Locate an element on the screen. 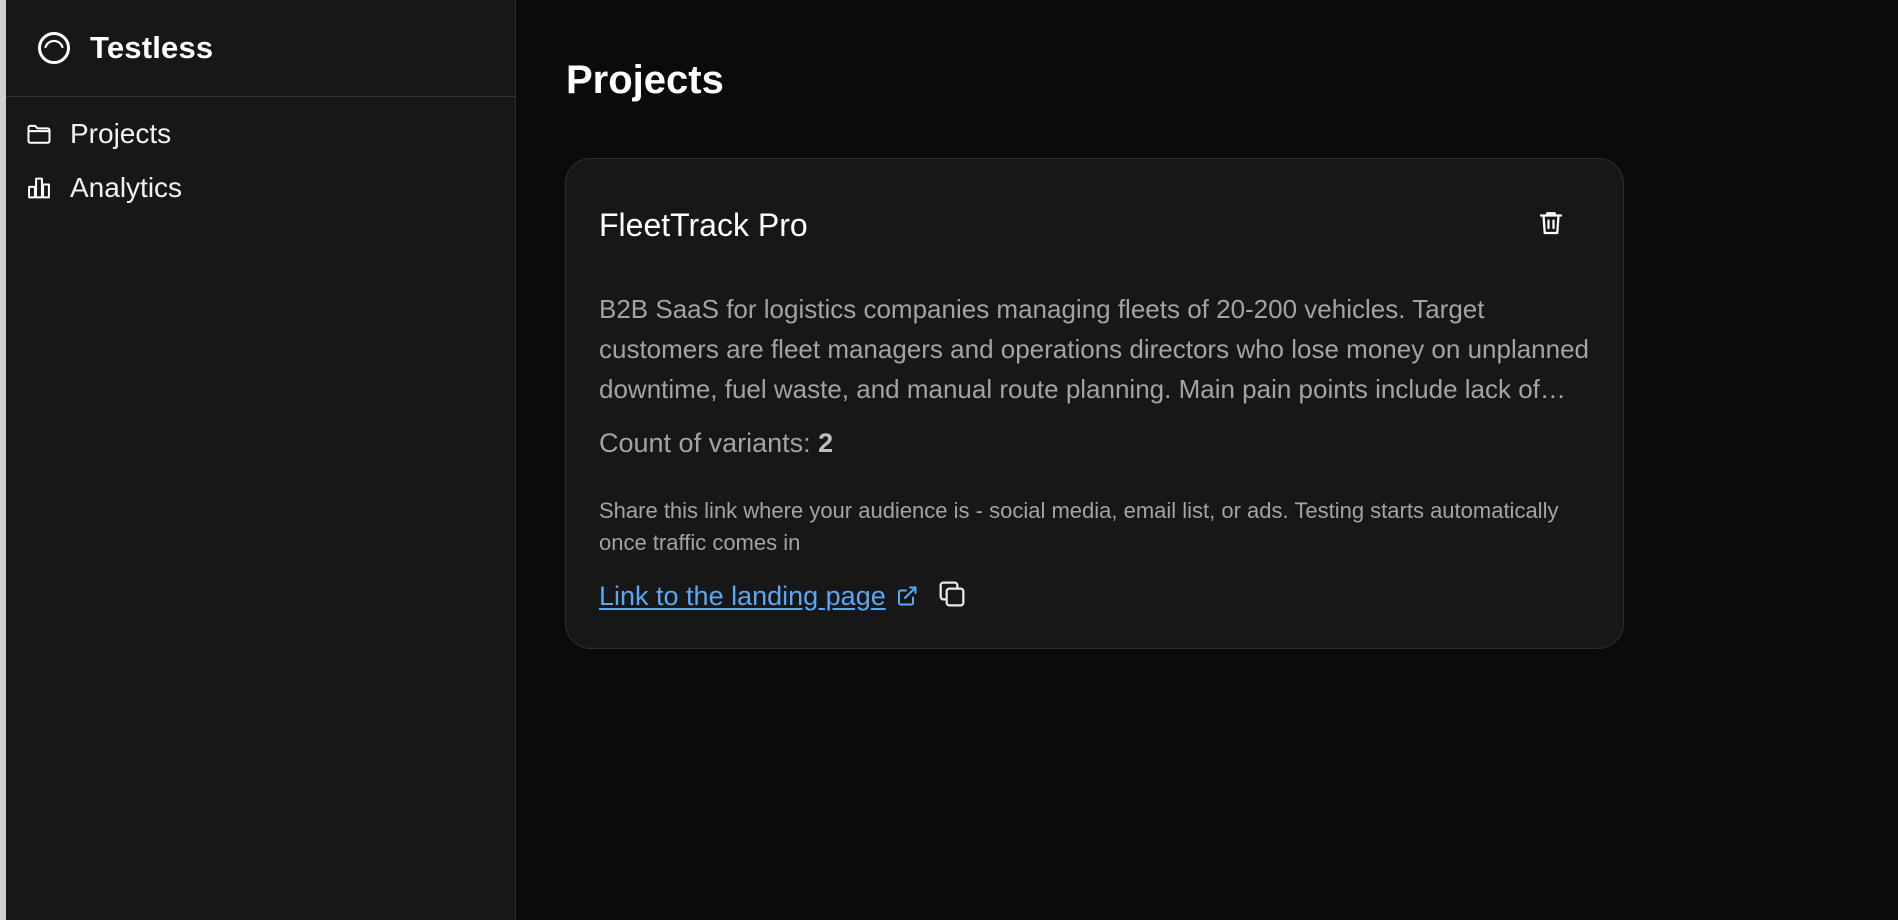 This screenshot has width=1898, height=920. brand-header: Testless is located at coordinates (260, 48).